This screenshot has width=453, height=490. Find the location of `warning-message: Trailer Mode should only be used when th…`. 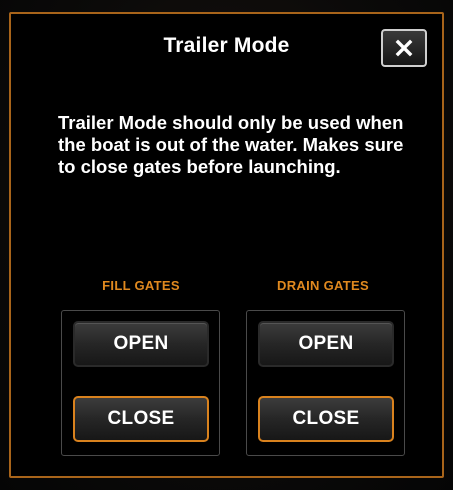

warning-message: Trailer Mode should only be used when th… is located at coordinates (231, 144).